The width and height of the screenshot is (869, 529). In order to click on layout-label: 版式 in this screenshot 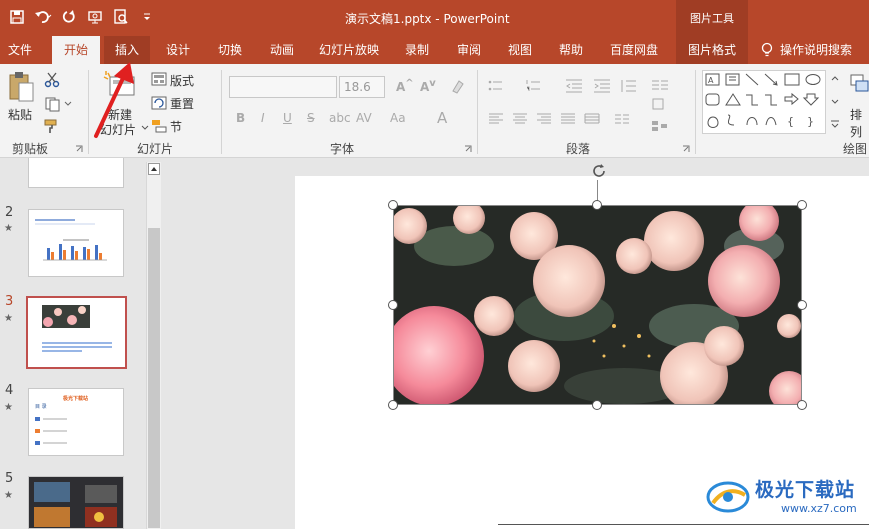, I will do `click(182, 80)`.